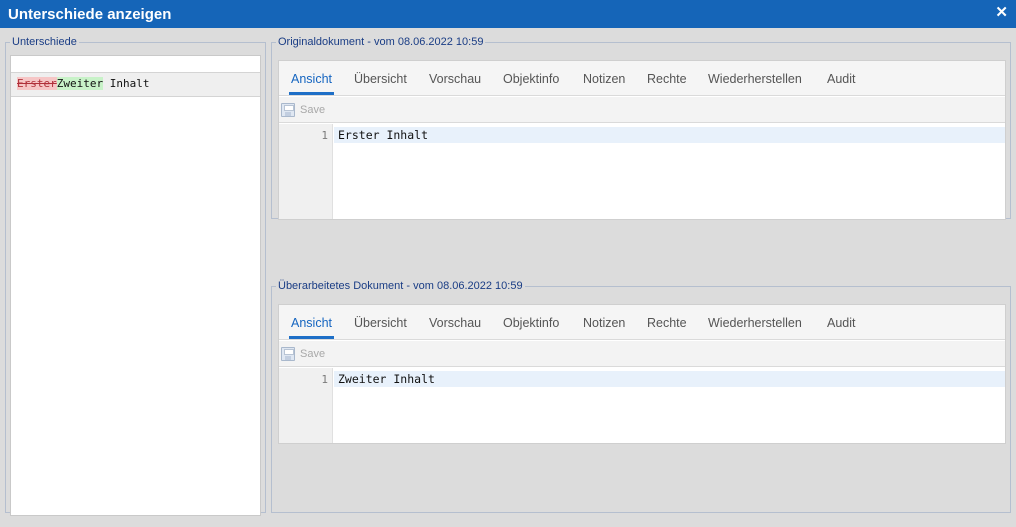 The height and width of the screenshot is (527, 1016). What do you see at coordinates (37, 83) in the screenshot?
I see `deleted-text: Erster` at bounding box center [37, 83].